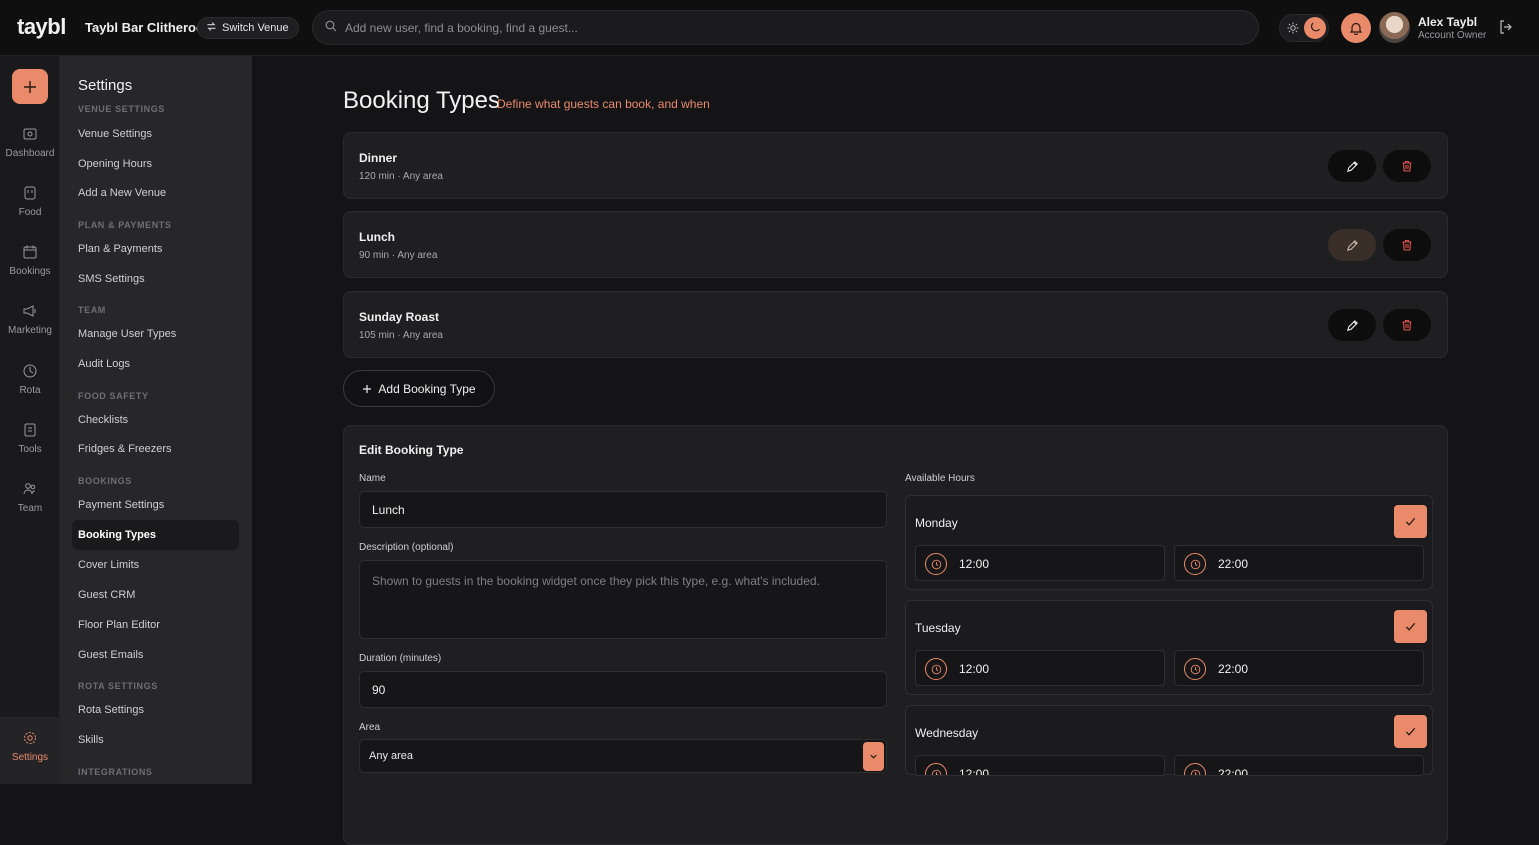 The image size is (1539, 845). I want to click on nav-link-audit-logs: Audit Logs, so click(155, 364).